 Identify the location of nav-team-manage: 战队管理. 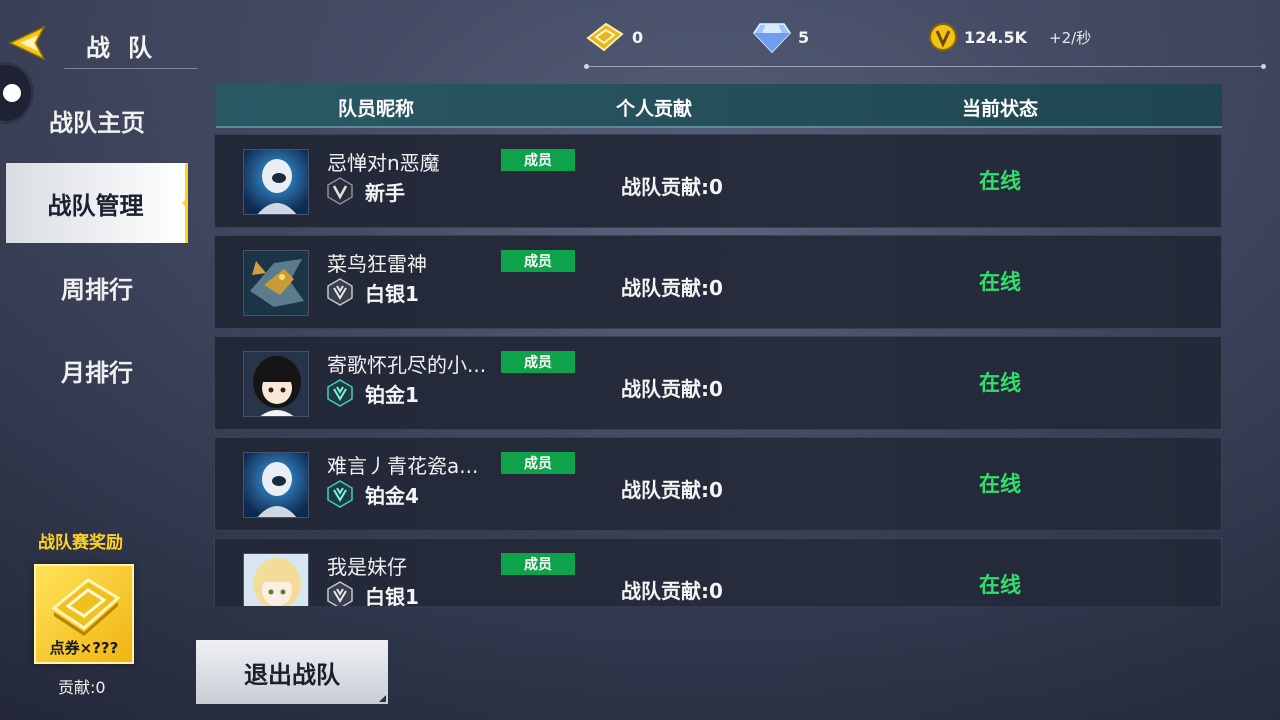
(97, 203).